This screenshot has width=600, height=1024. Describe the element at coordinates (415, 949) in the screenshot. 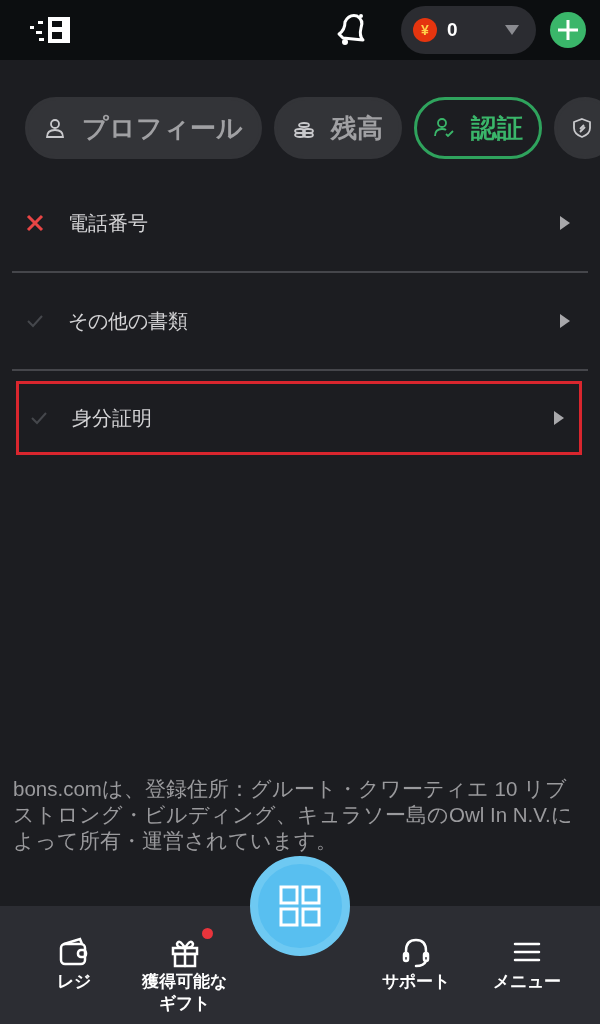

I see `support-nav-button: サポート` at that location.